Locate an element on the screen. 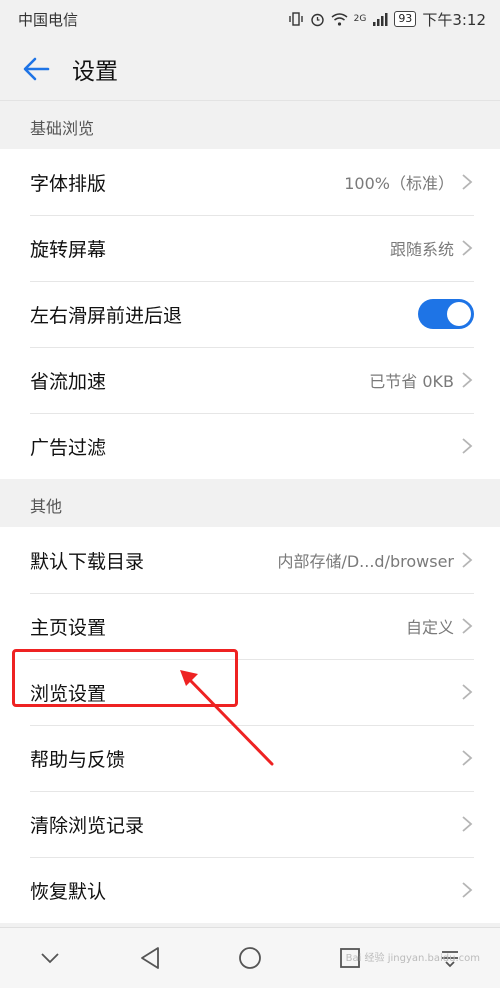 This screenshot has height=988, width=500. setting-value: 100%（标准） is located at coordinates (399, 183).